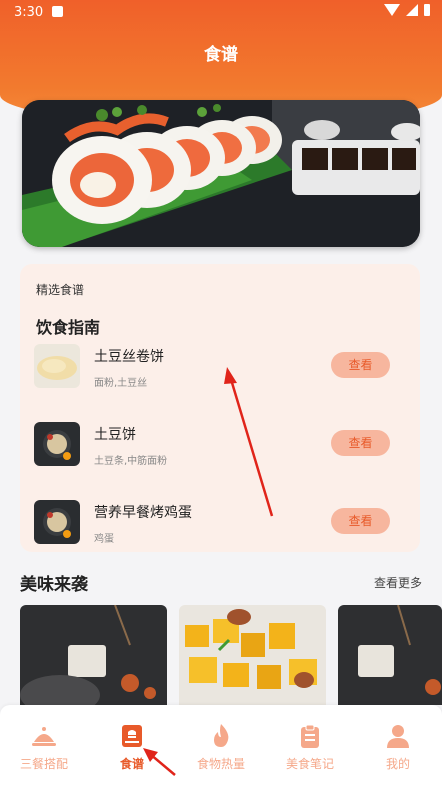  I want to click on flame-icon, so click(221, 735).